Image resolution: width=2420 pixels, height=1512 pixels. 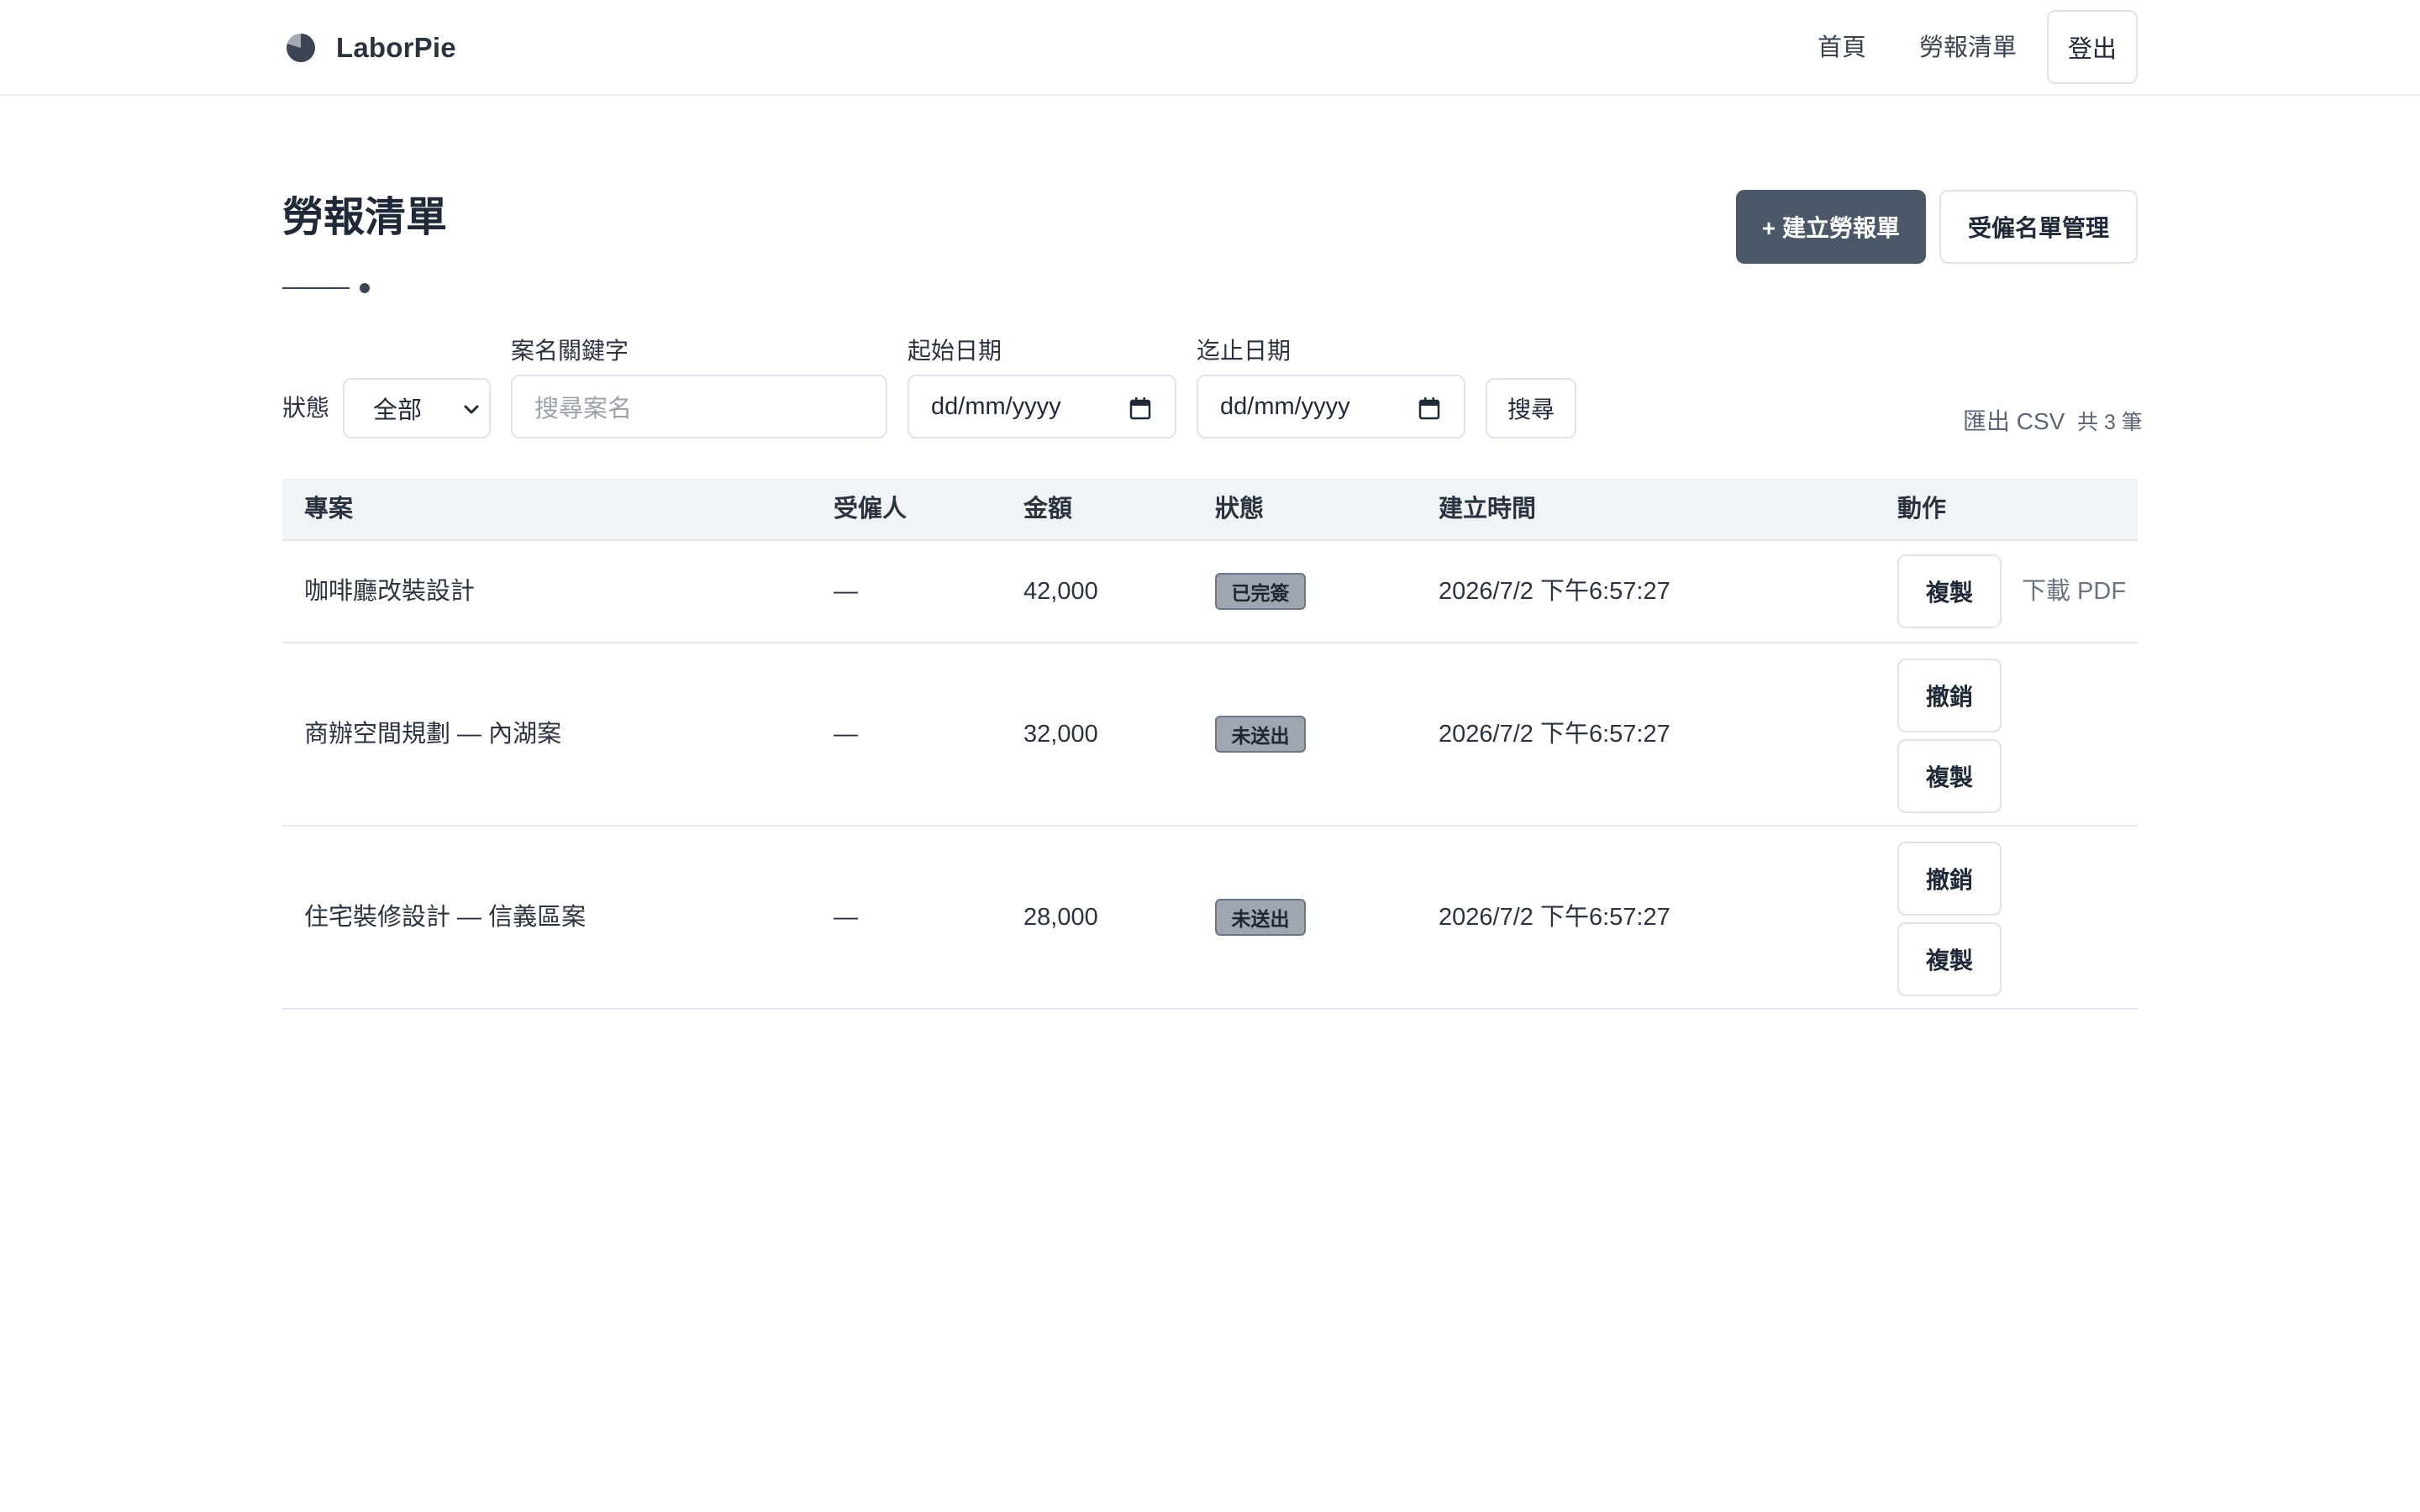 What do you see at coordinates (996, 406) in the screenshot?
I see `start-date-value: dd/mm/yyyy` at bounding box center [996, 406].